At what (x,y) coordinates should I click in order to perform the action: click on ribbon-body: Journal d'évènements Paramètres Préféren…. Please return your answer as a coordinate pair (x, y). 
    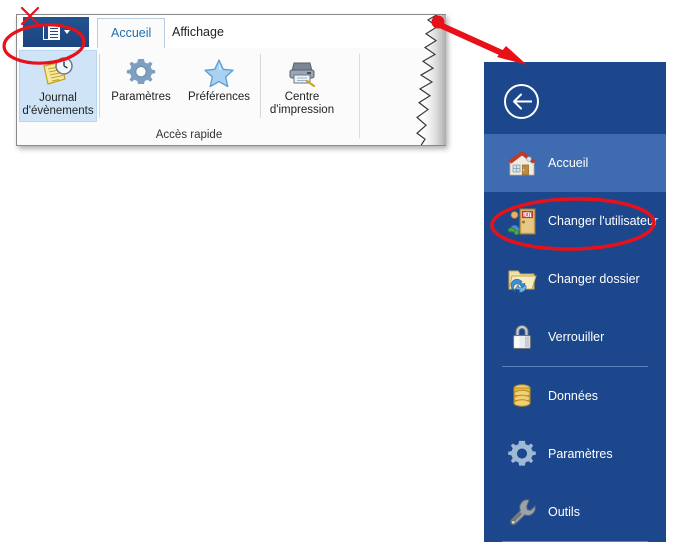
    Looking at the image, I should click on (231, 96).